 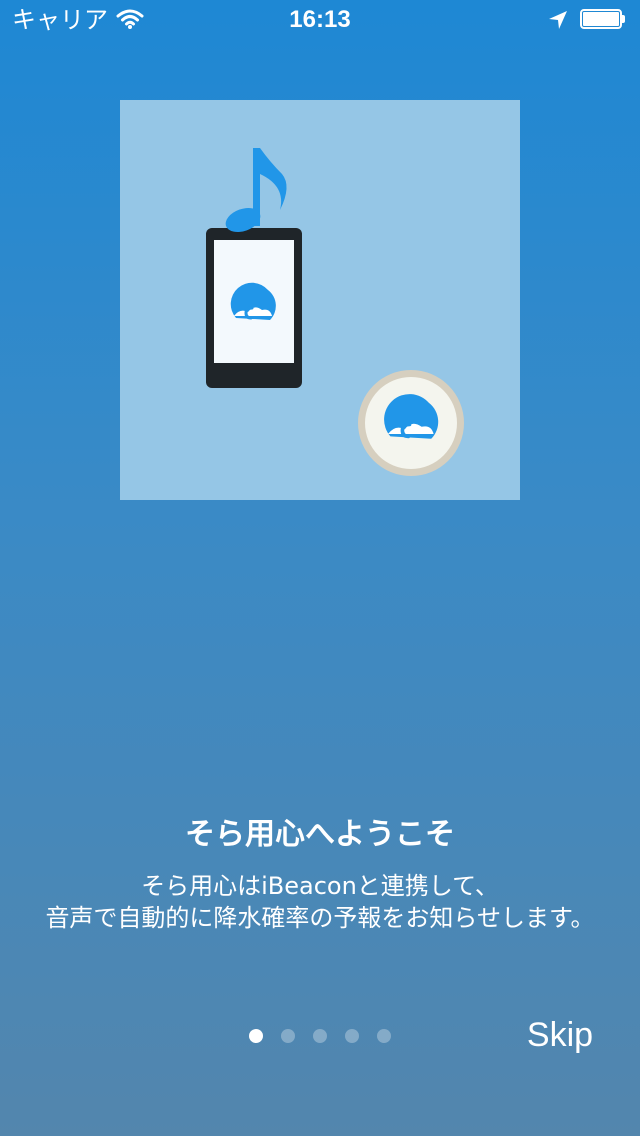 I want to click on battery-indicator, so click(x=603, y=19).